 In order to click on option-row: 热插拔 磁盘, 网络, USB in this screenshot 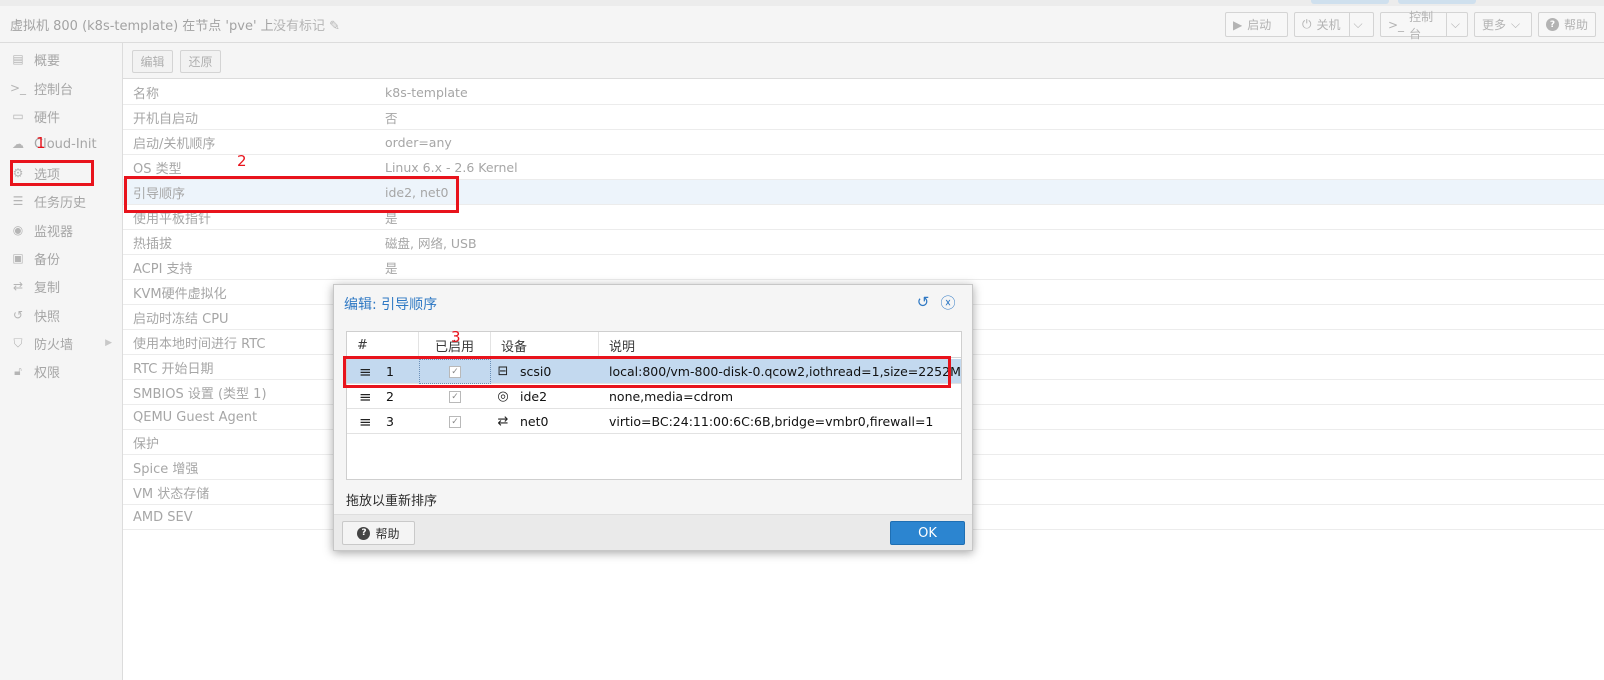, I will do `click(863, 242)`.